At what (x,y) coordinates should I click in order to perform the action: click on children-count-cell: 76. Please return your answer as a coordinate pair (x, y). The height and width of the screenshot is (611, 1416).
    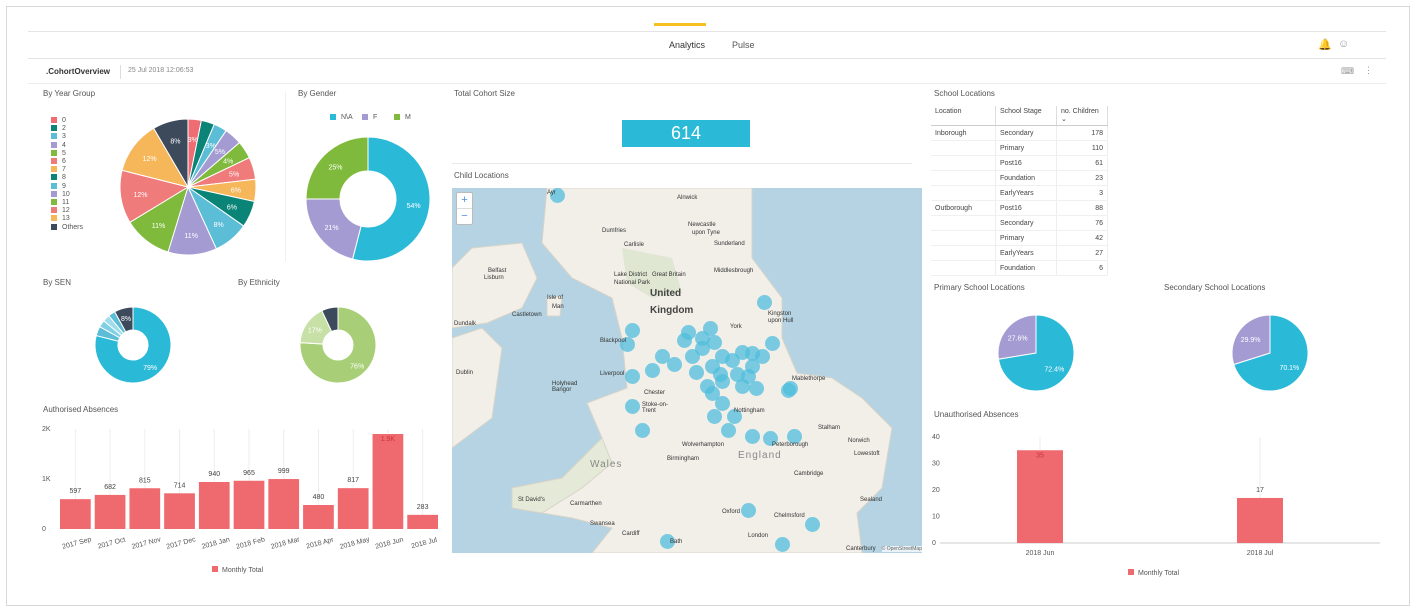
    Looking at the image, I should click on (1082, 223).